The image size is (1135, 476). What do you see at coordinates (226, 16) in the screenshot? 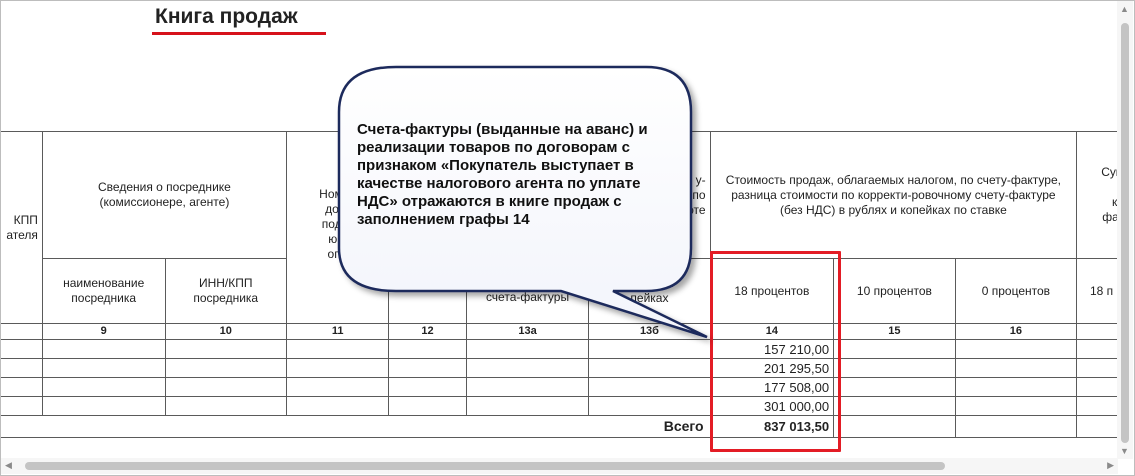
I see `page-title: Книга продаж` at bounding box center [226, 16].